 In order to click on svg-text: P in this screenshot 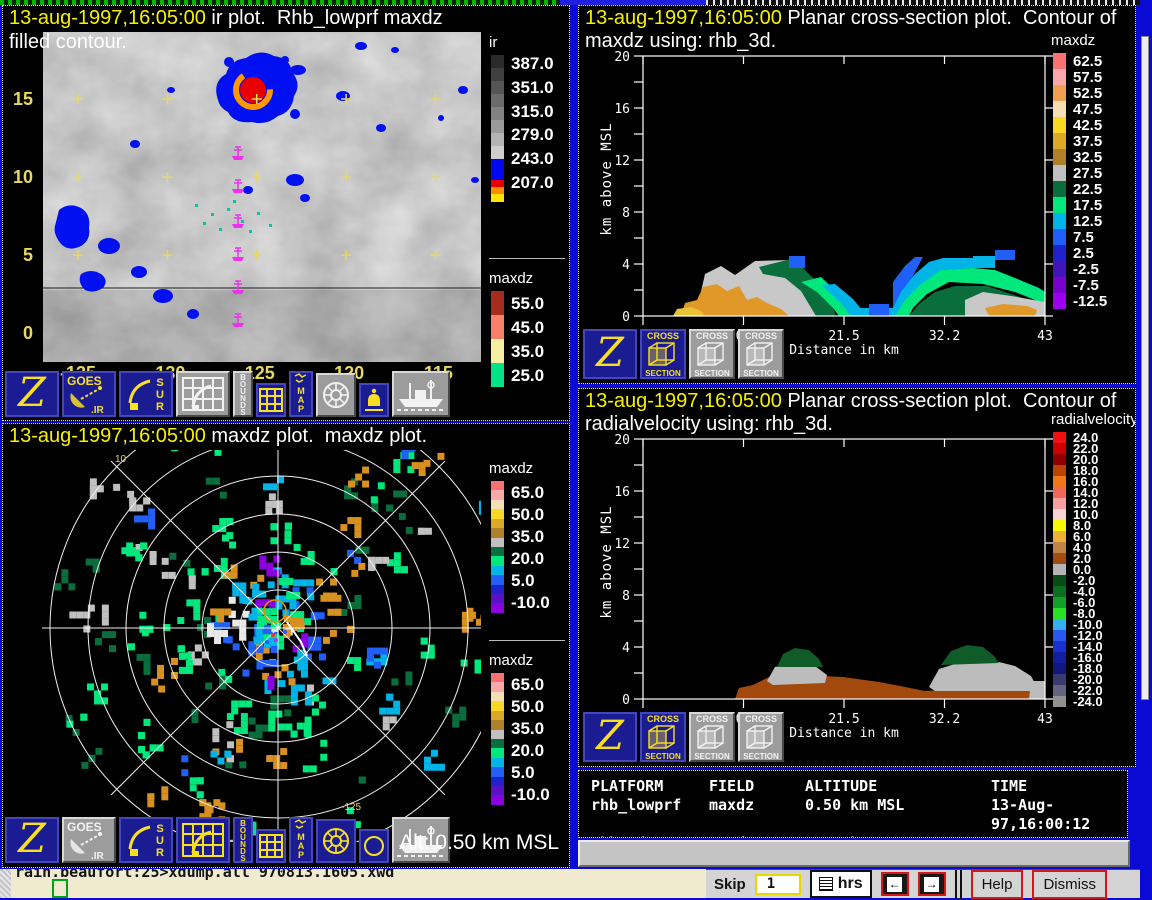, I will do `click(301, 855)`.